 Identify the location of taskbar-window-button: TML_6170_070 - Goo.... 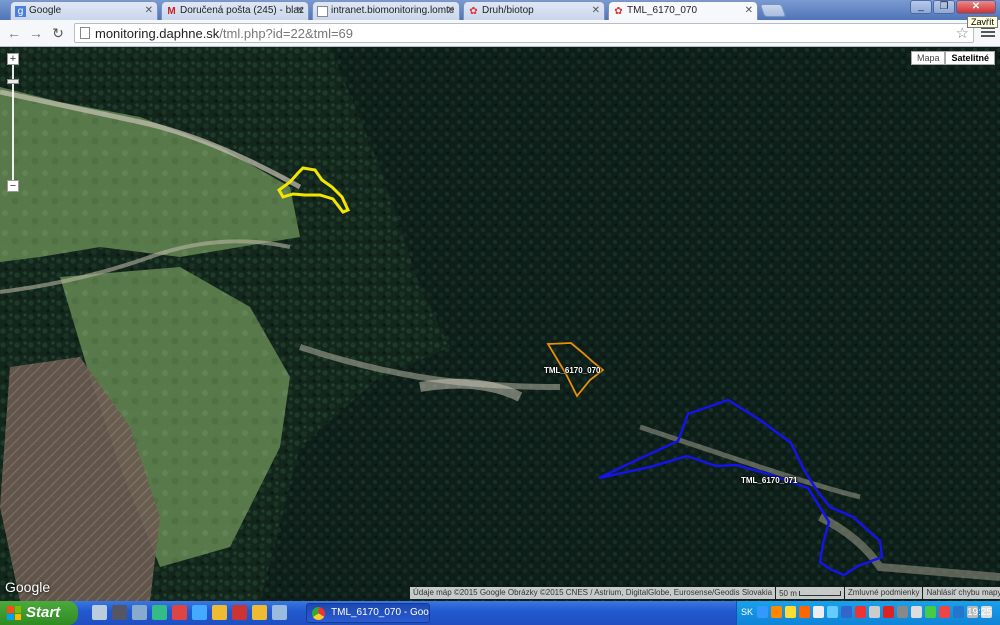
(368, 613).